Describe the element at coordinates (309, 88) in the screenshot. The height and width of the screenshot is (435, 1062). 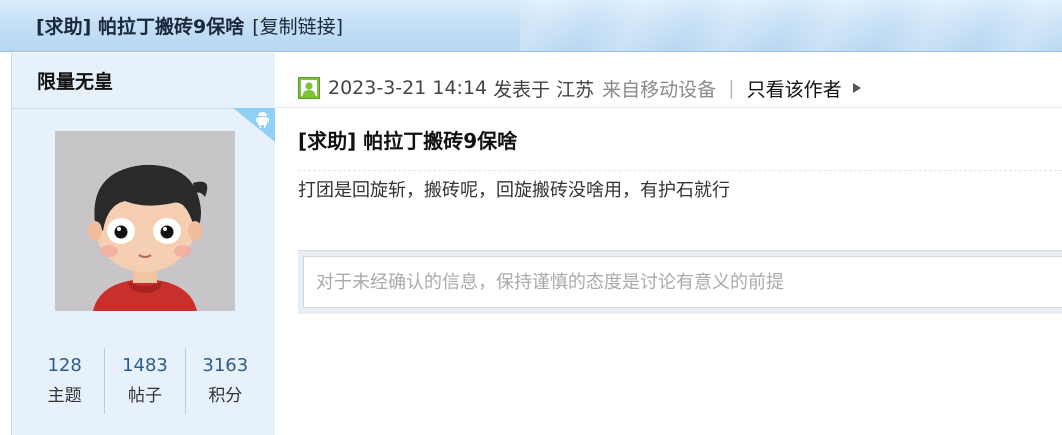
I see `user-online-icon` at that location.